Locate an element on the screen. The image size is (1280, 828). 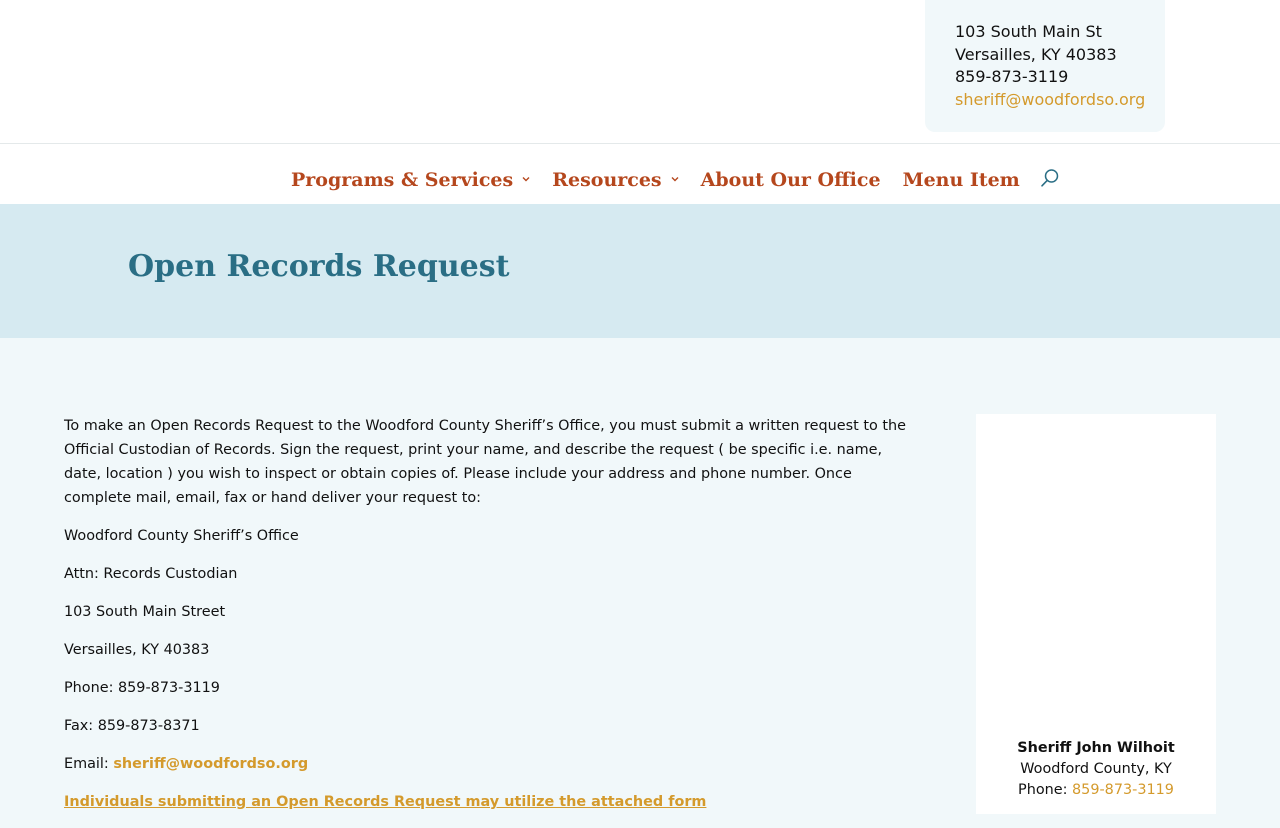
email-label: Email: is located at coordinates (89, 764).